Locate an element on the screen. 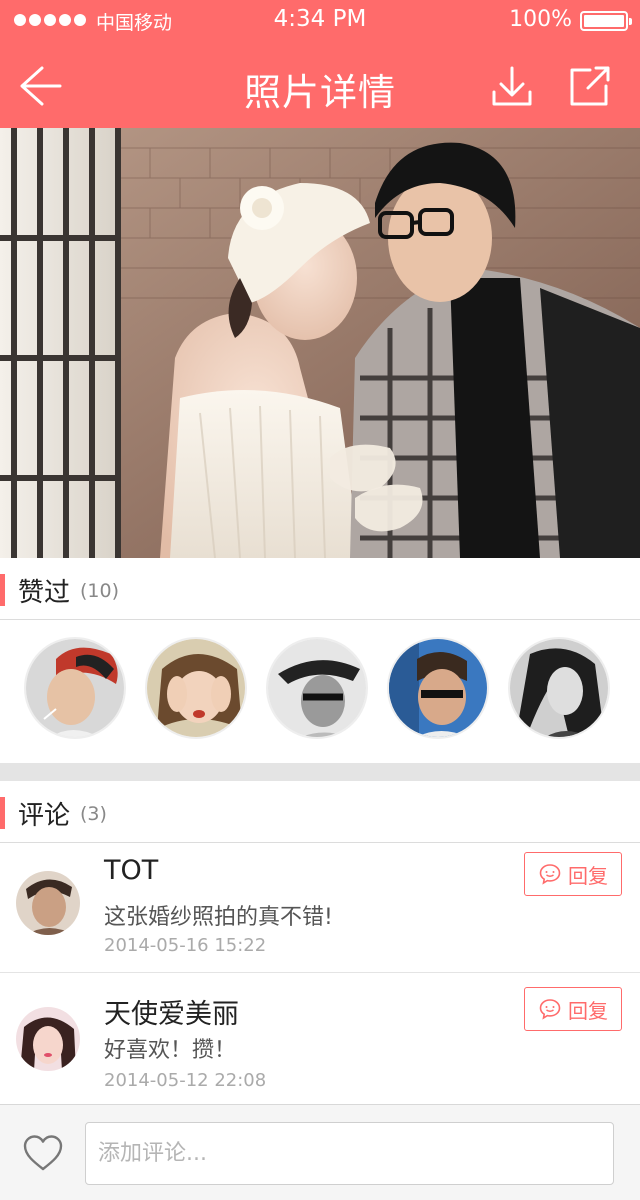 Image resolution: width=640 pixels, height=1200 pixels. download-button is located at coordinates (512, 87).